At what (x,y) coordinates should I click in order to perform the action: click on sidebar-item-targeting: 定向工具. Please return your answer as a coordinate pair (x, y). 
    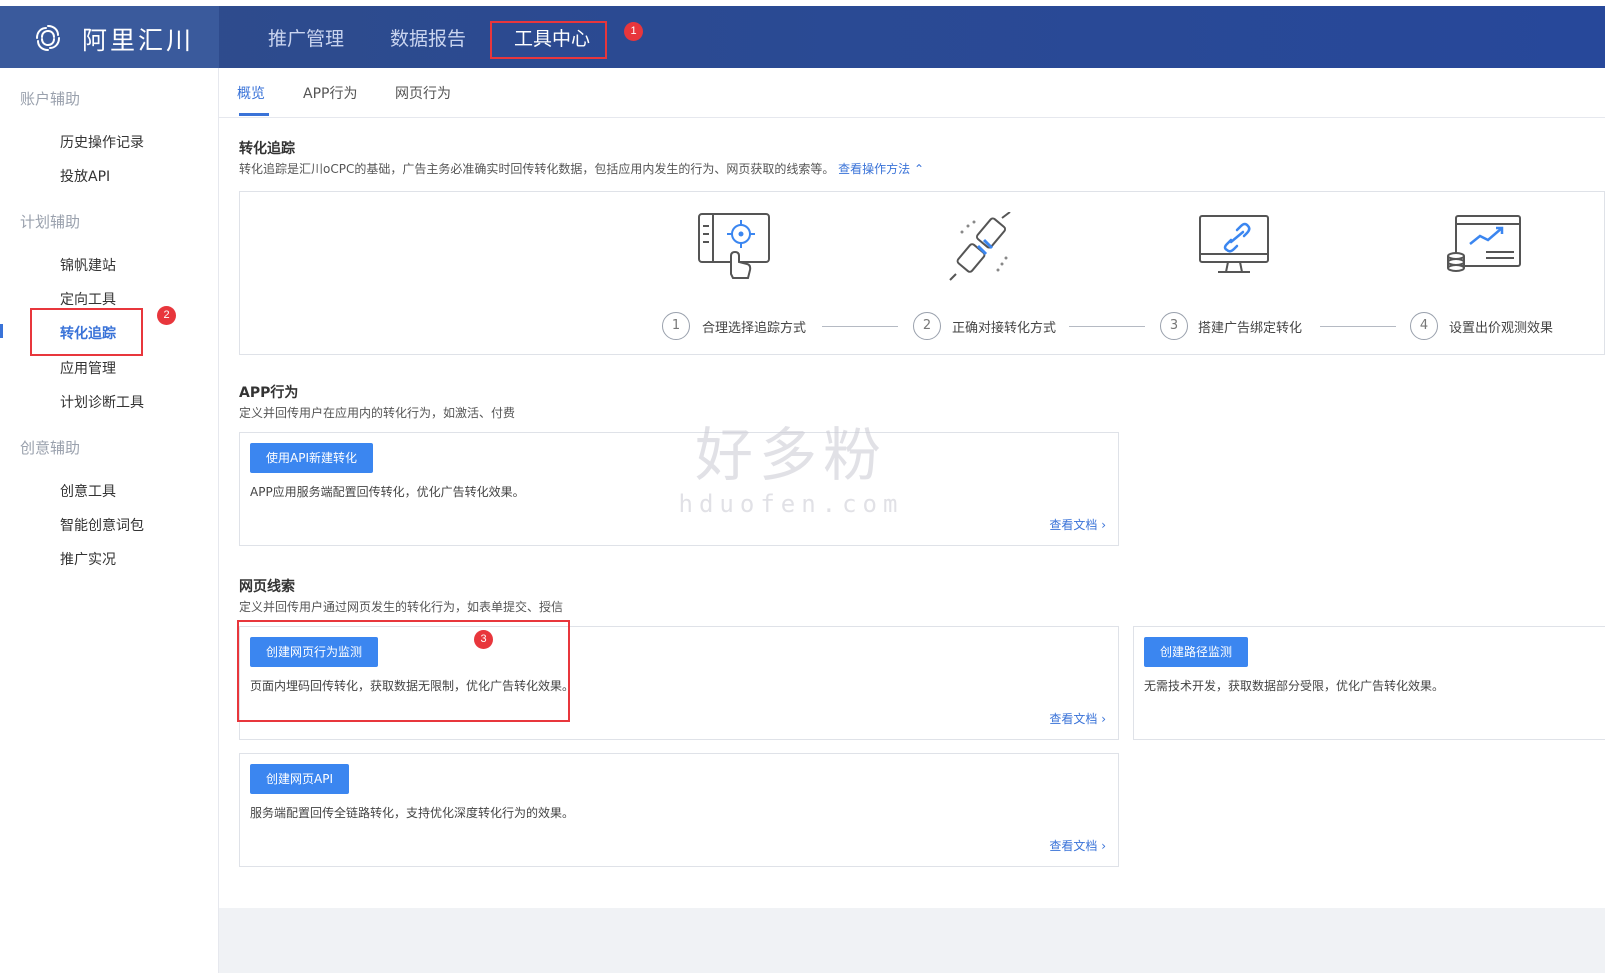
    Looking at the image, I should click on (88, 299).